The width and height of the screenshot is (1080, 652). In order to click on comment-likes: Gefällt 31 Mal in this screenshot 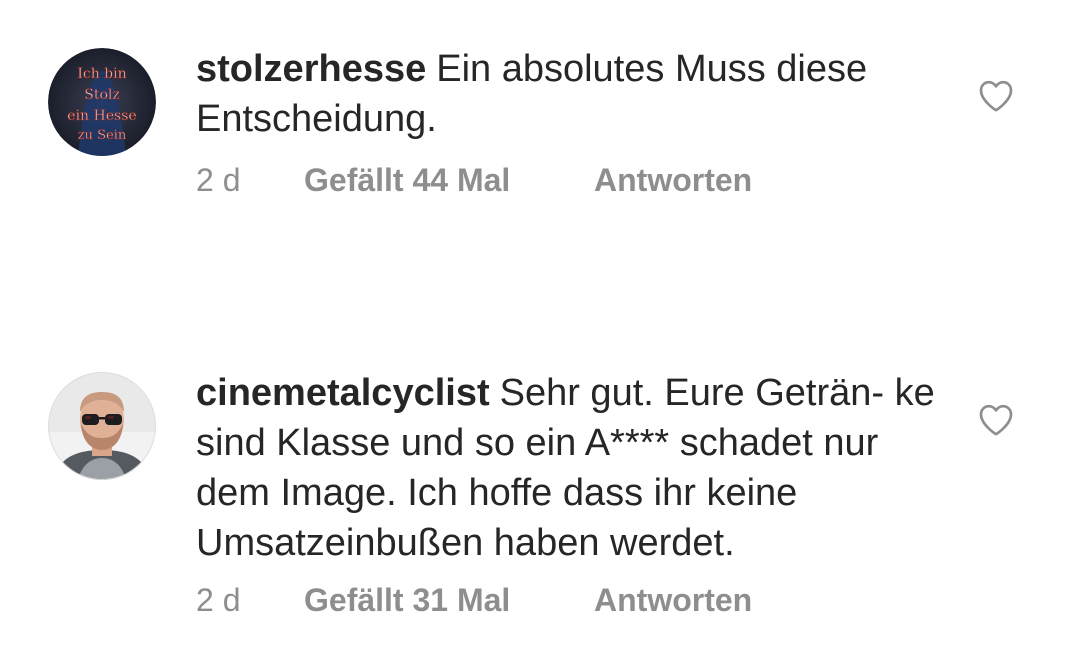, I will do `click(449, 600)`.